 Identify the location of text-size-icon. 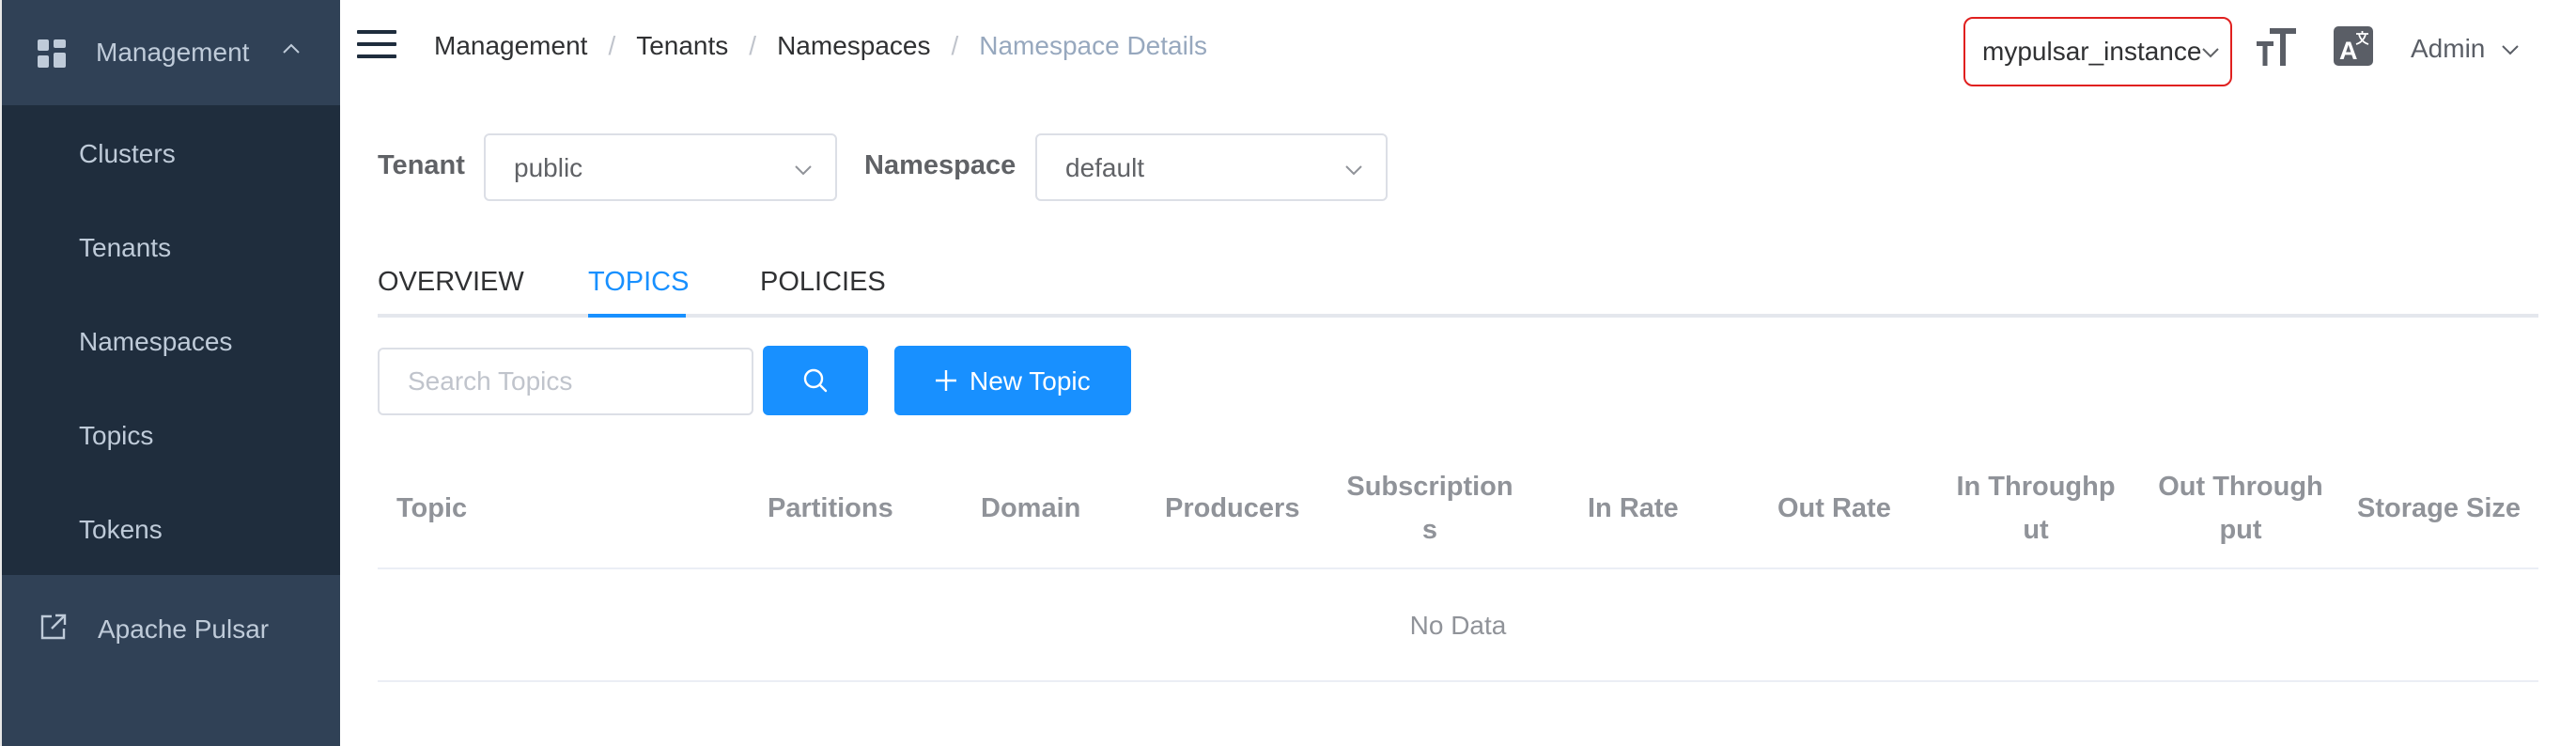
(2277, 47).